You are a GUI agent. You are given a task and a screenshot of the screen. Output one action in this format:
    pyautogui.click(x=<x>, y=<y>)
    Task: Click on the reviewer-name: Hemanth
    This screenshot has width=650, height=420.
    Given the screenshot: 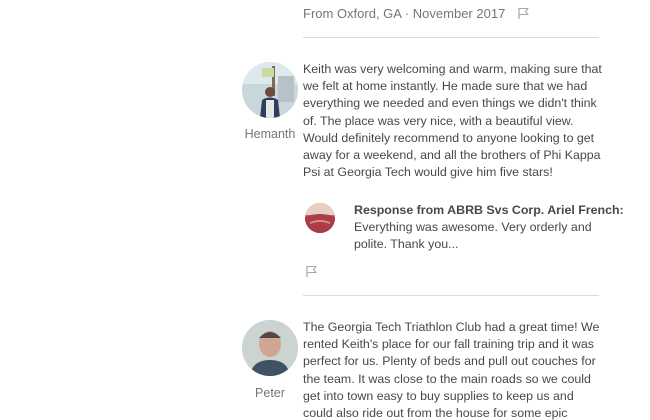 What is the action you would take?
    pyautogui.click(x=270, y=134)
    